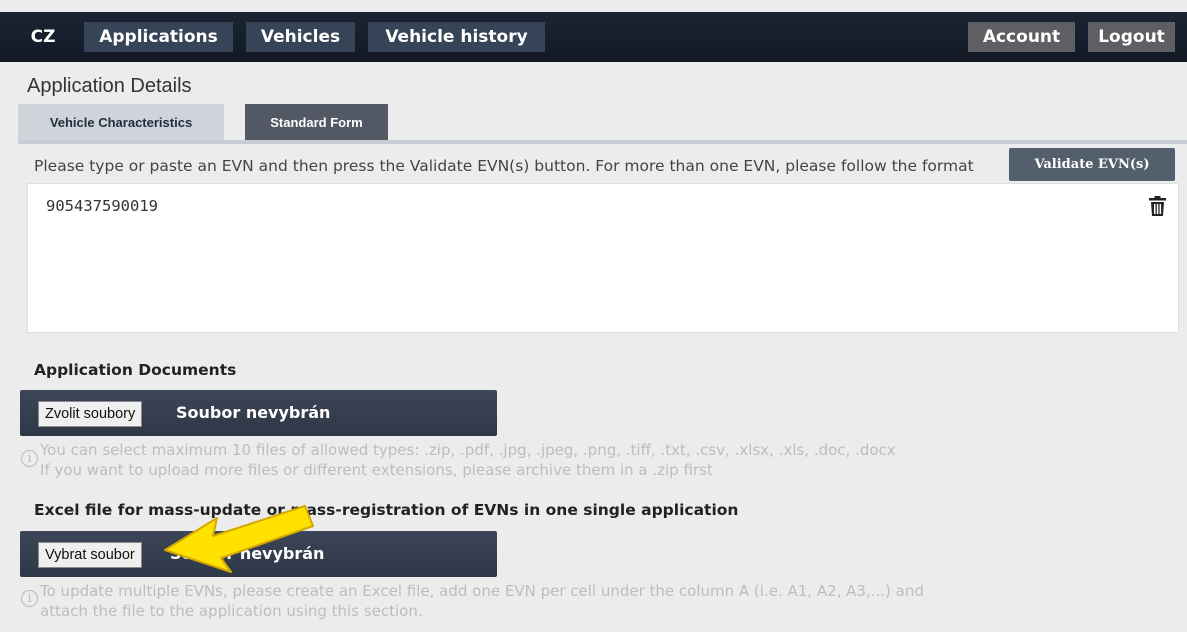 The height and width of the screenshot is (632, 1187). I want to click on documents-file-picker: Zvolit soubory Soubor nevybrán, so click(258, 413).